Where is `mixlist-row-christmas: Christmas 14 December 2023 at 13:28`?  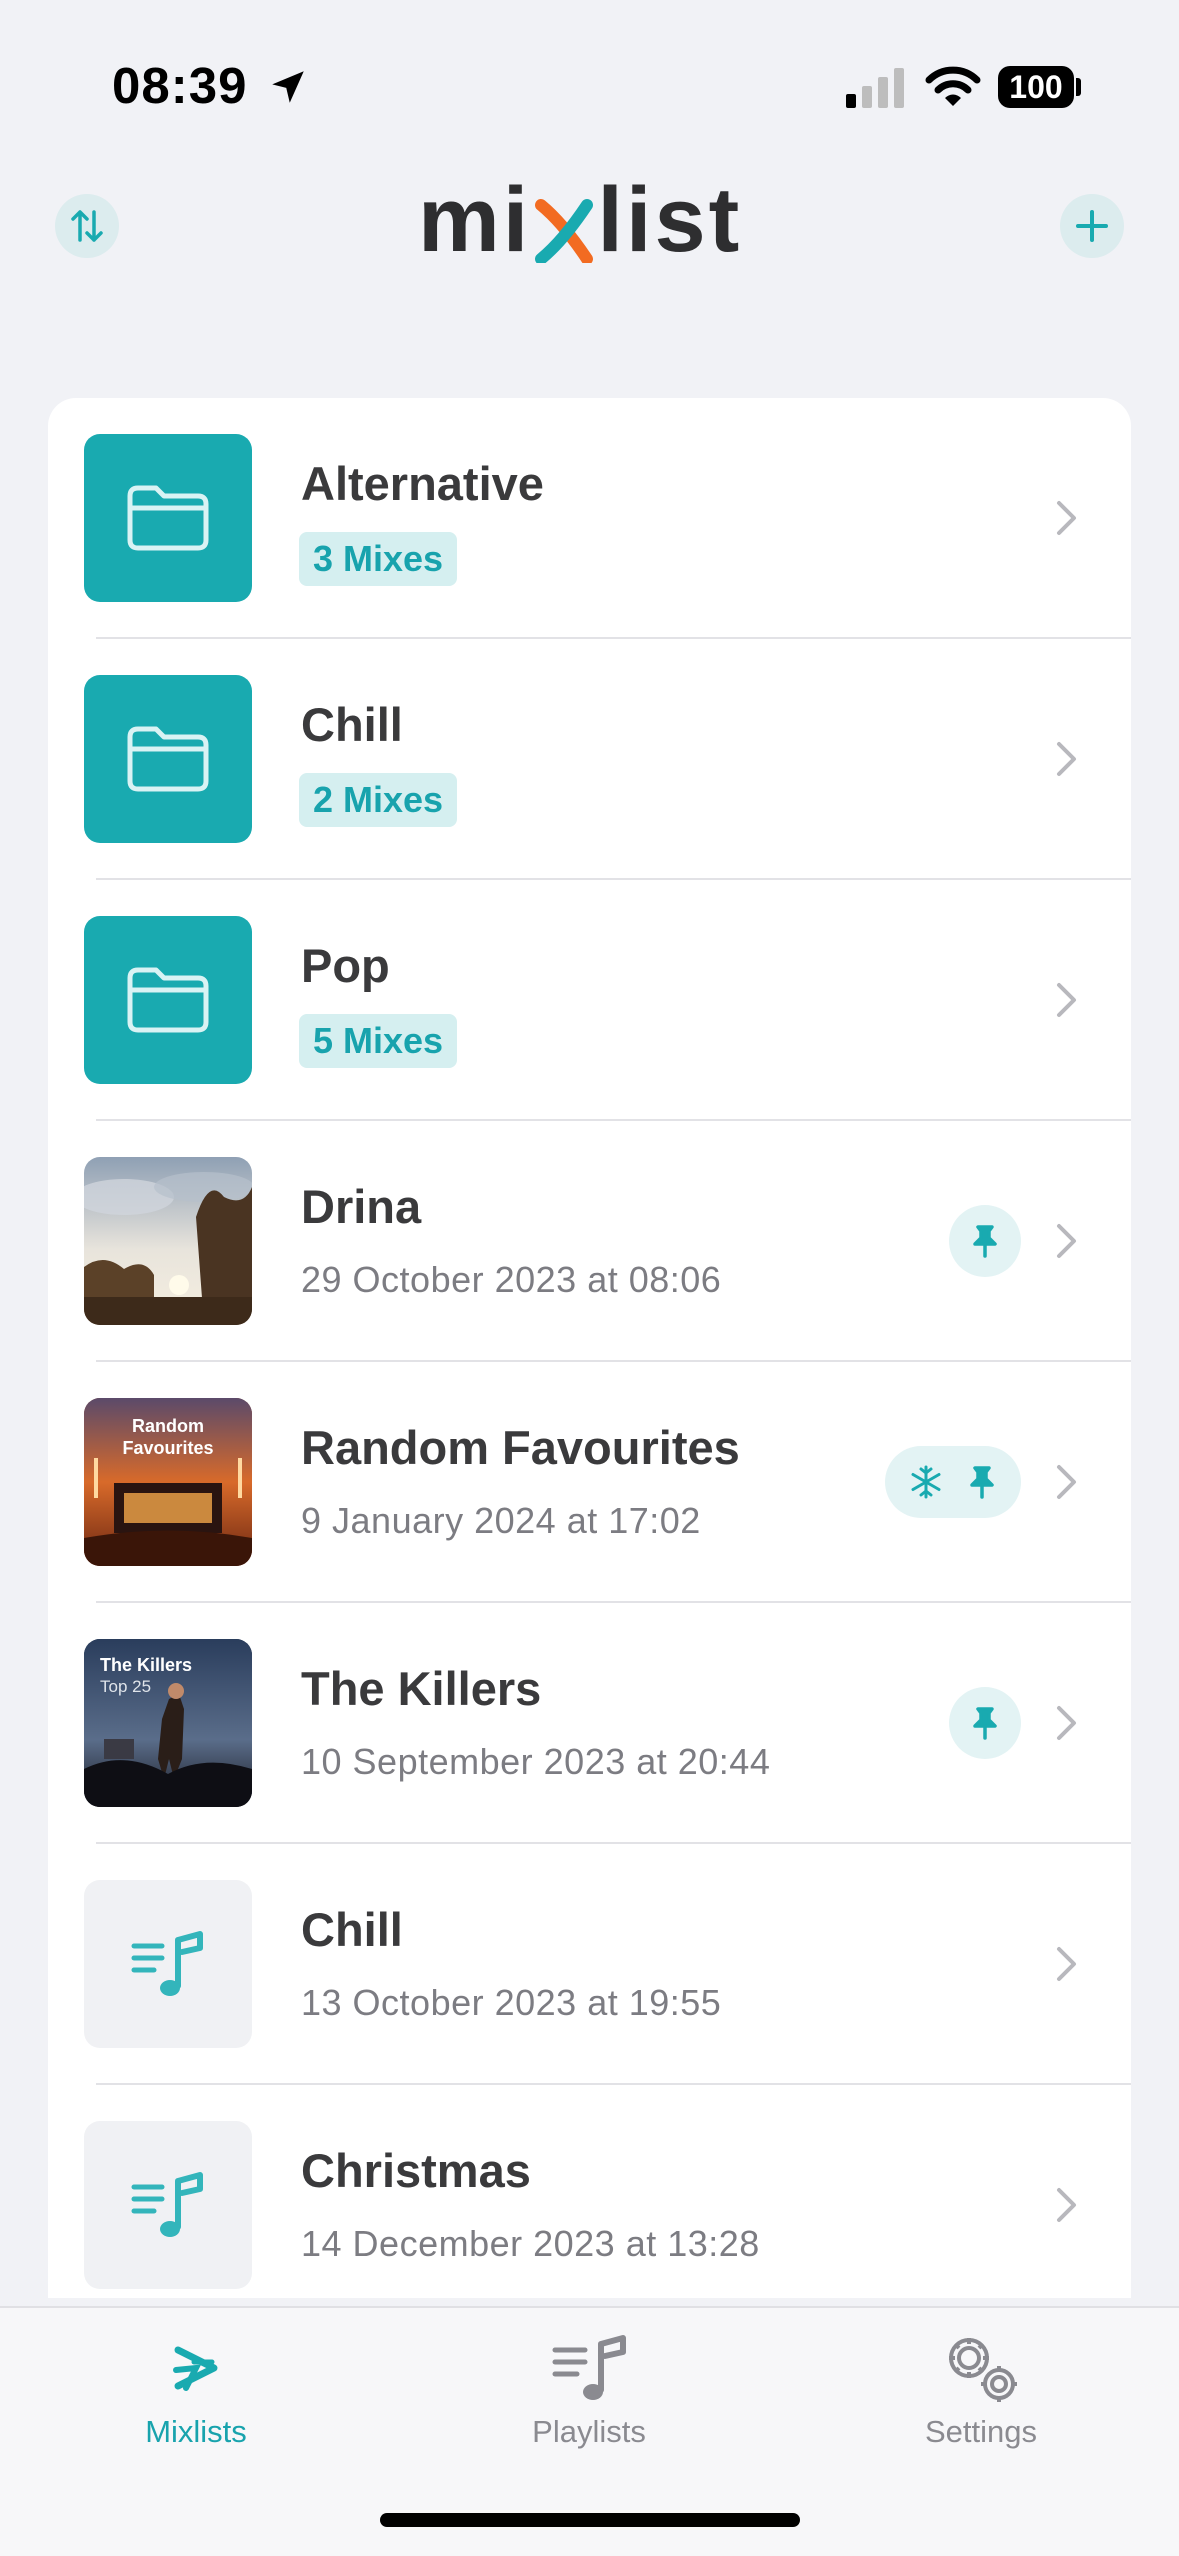 mixlist-row-christmas: Christmas 14 December 2023 at 13:28 is located at coordinates (589, 2191).